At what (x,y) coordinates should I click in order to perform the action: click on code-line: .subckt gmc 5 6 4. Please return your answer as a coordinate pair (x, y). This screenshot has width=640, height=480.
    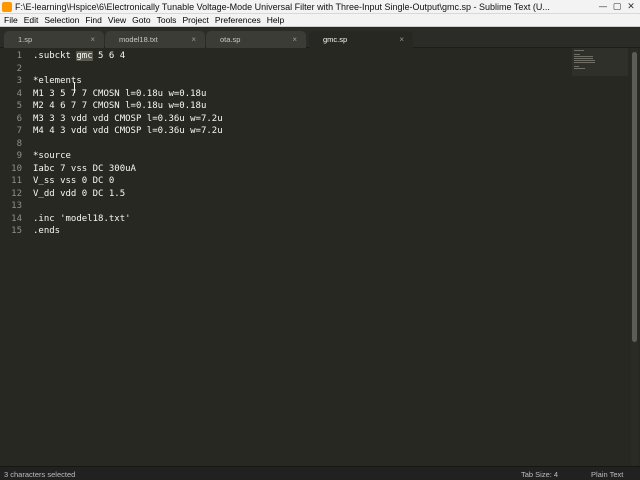
    Looking at the image, I should click on (79, 56).